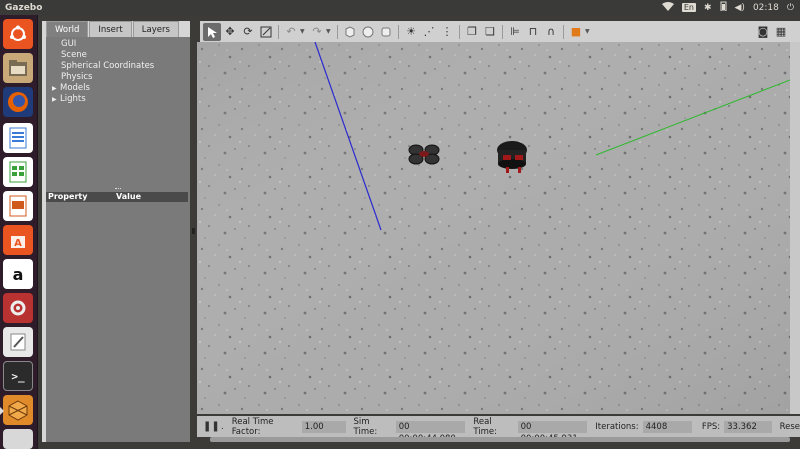 This screenshot has width=800, height=449. Describe the element at coordinates (118, 99) in the screenshot. I see `tree-item-lights: ▶ Lights` at that location.